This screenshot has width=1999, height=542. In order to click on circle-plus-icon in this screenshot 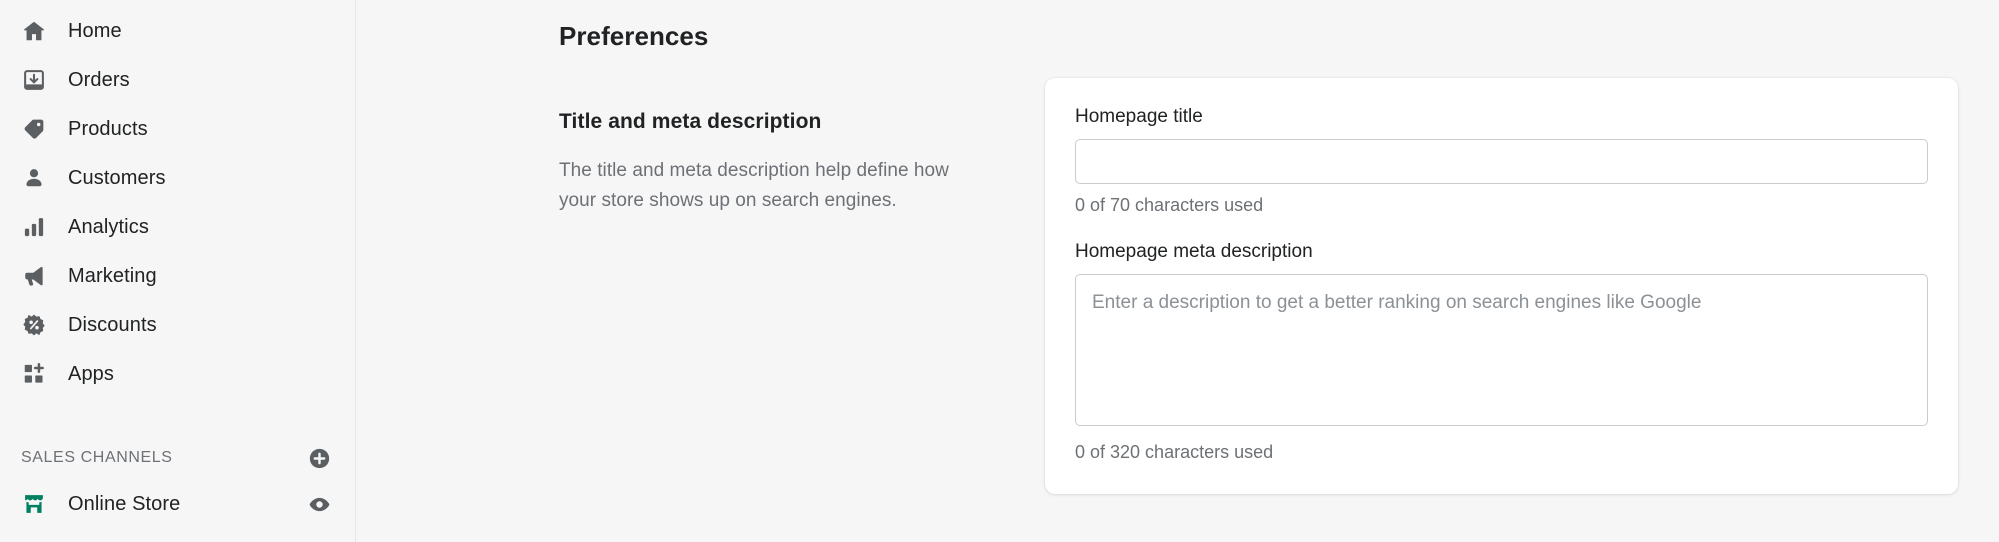, I will do `click(319, 458)`.